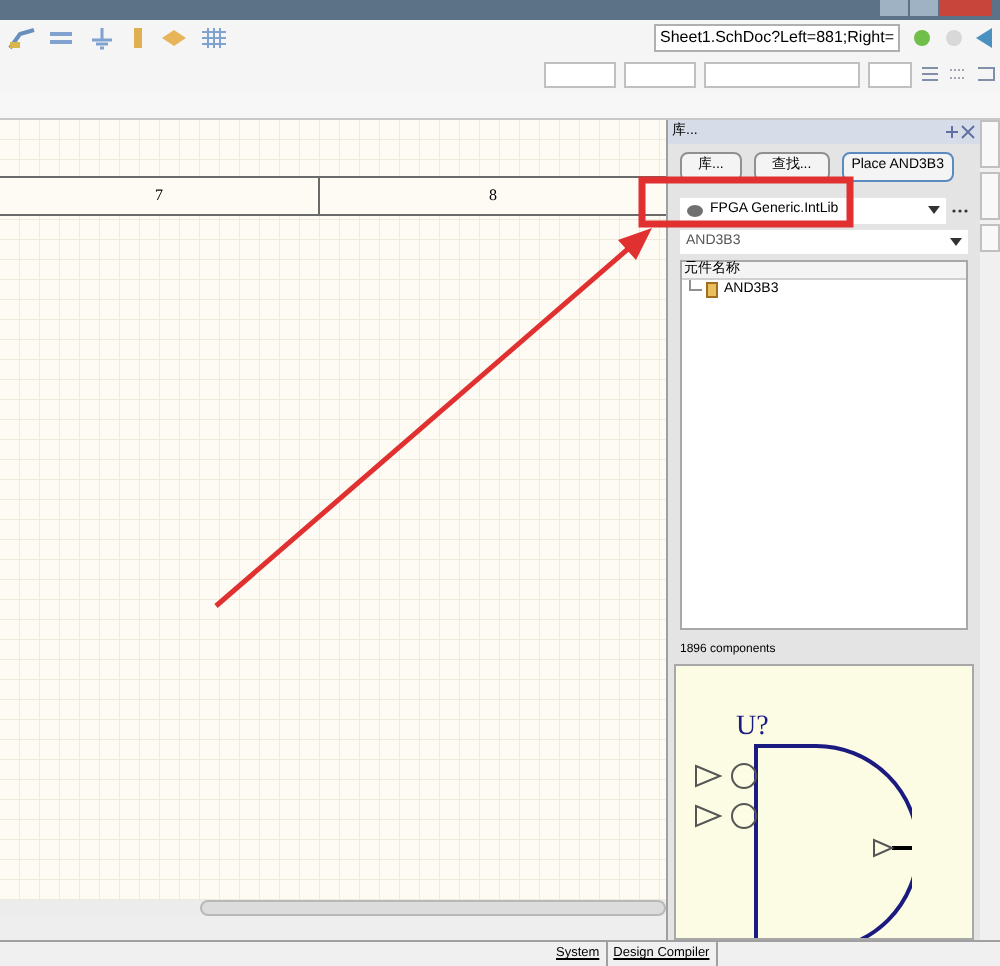  What do you see at coordinates (102, 38) in the screenshot?
I see `ground-tool-icon` at bounding box center [102, 38].